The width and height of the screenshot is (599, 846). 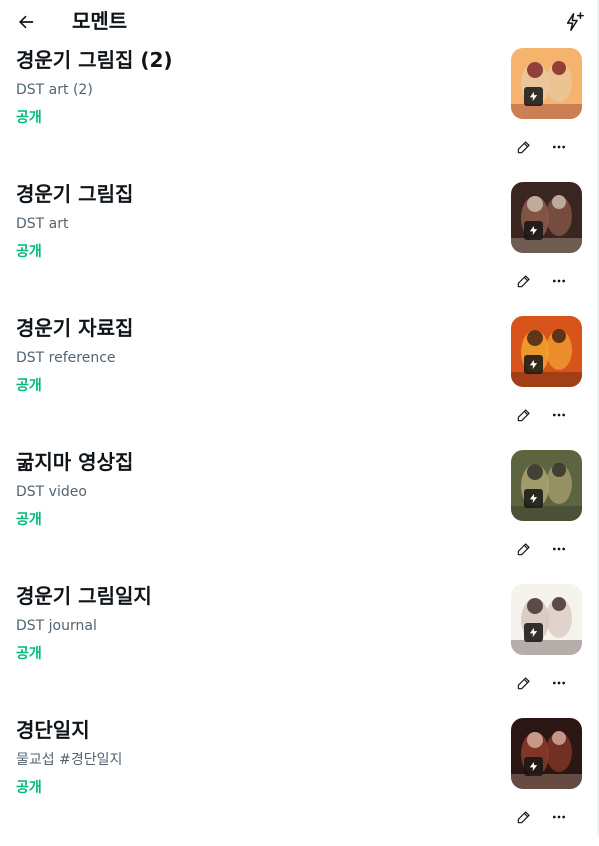 I want to click on moment-title: 경단일지, so click(x=53, y=730).